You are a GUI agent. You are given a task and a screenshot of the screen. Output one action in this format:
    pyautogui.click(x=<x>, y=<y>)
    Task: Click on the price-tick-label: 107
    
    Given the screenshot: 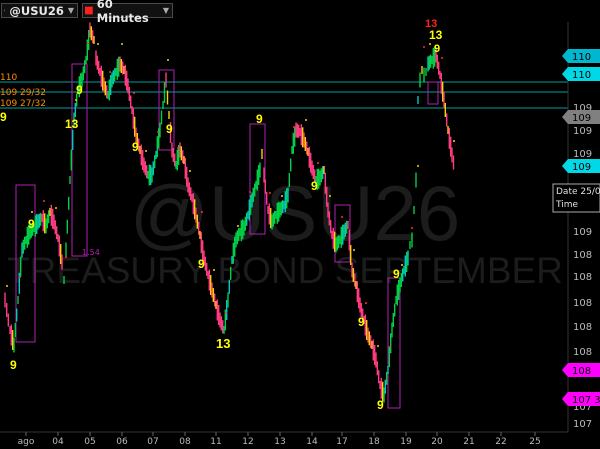 What is the action you would take?
    pyautogui.click(x=582, y=424)
    